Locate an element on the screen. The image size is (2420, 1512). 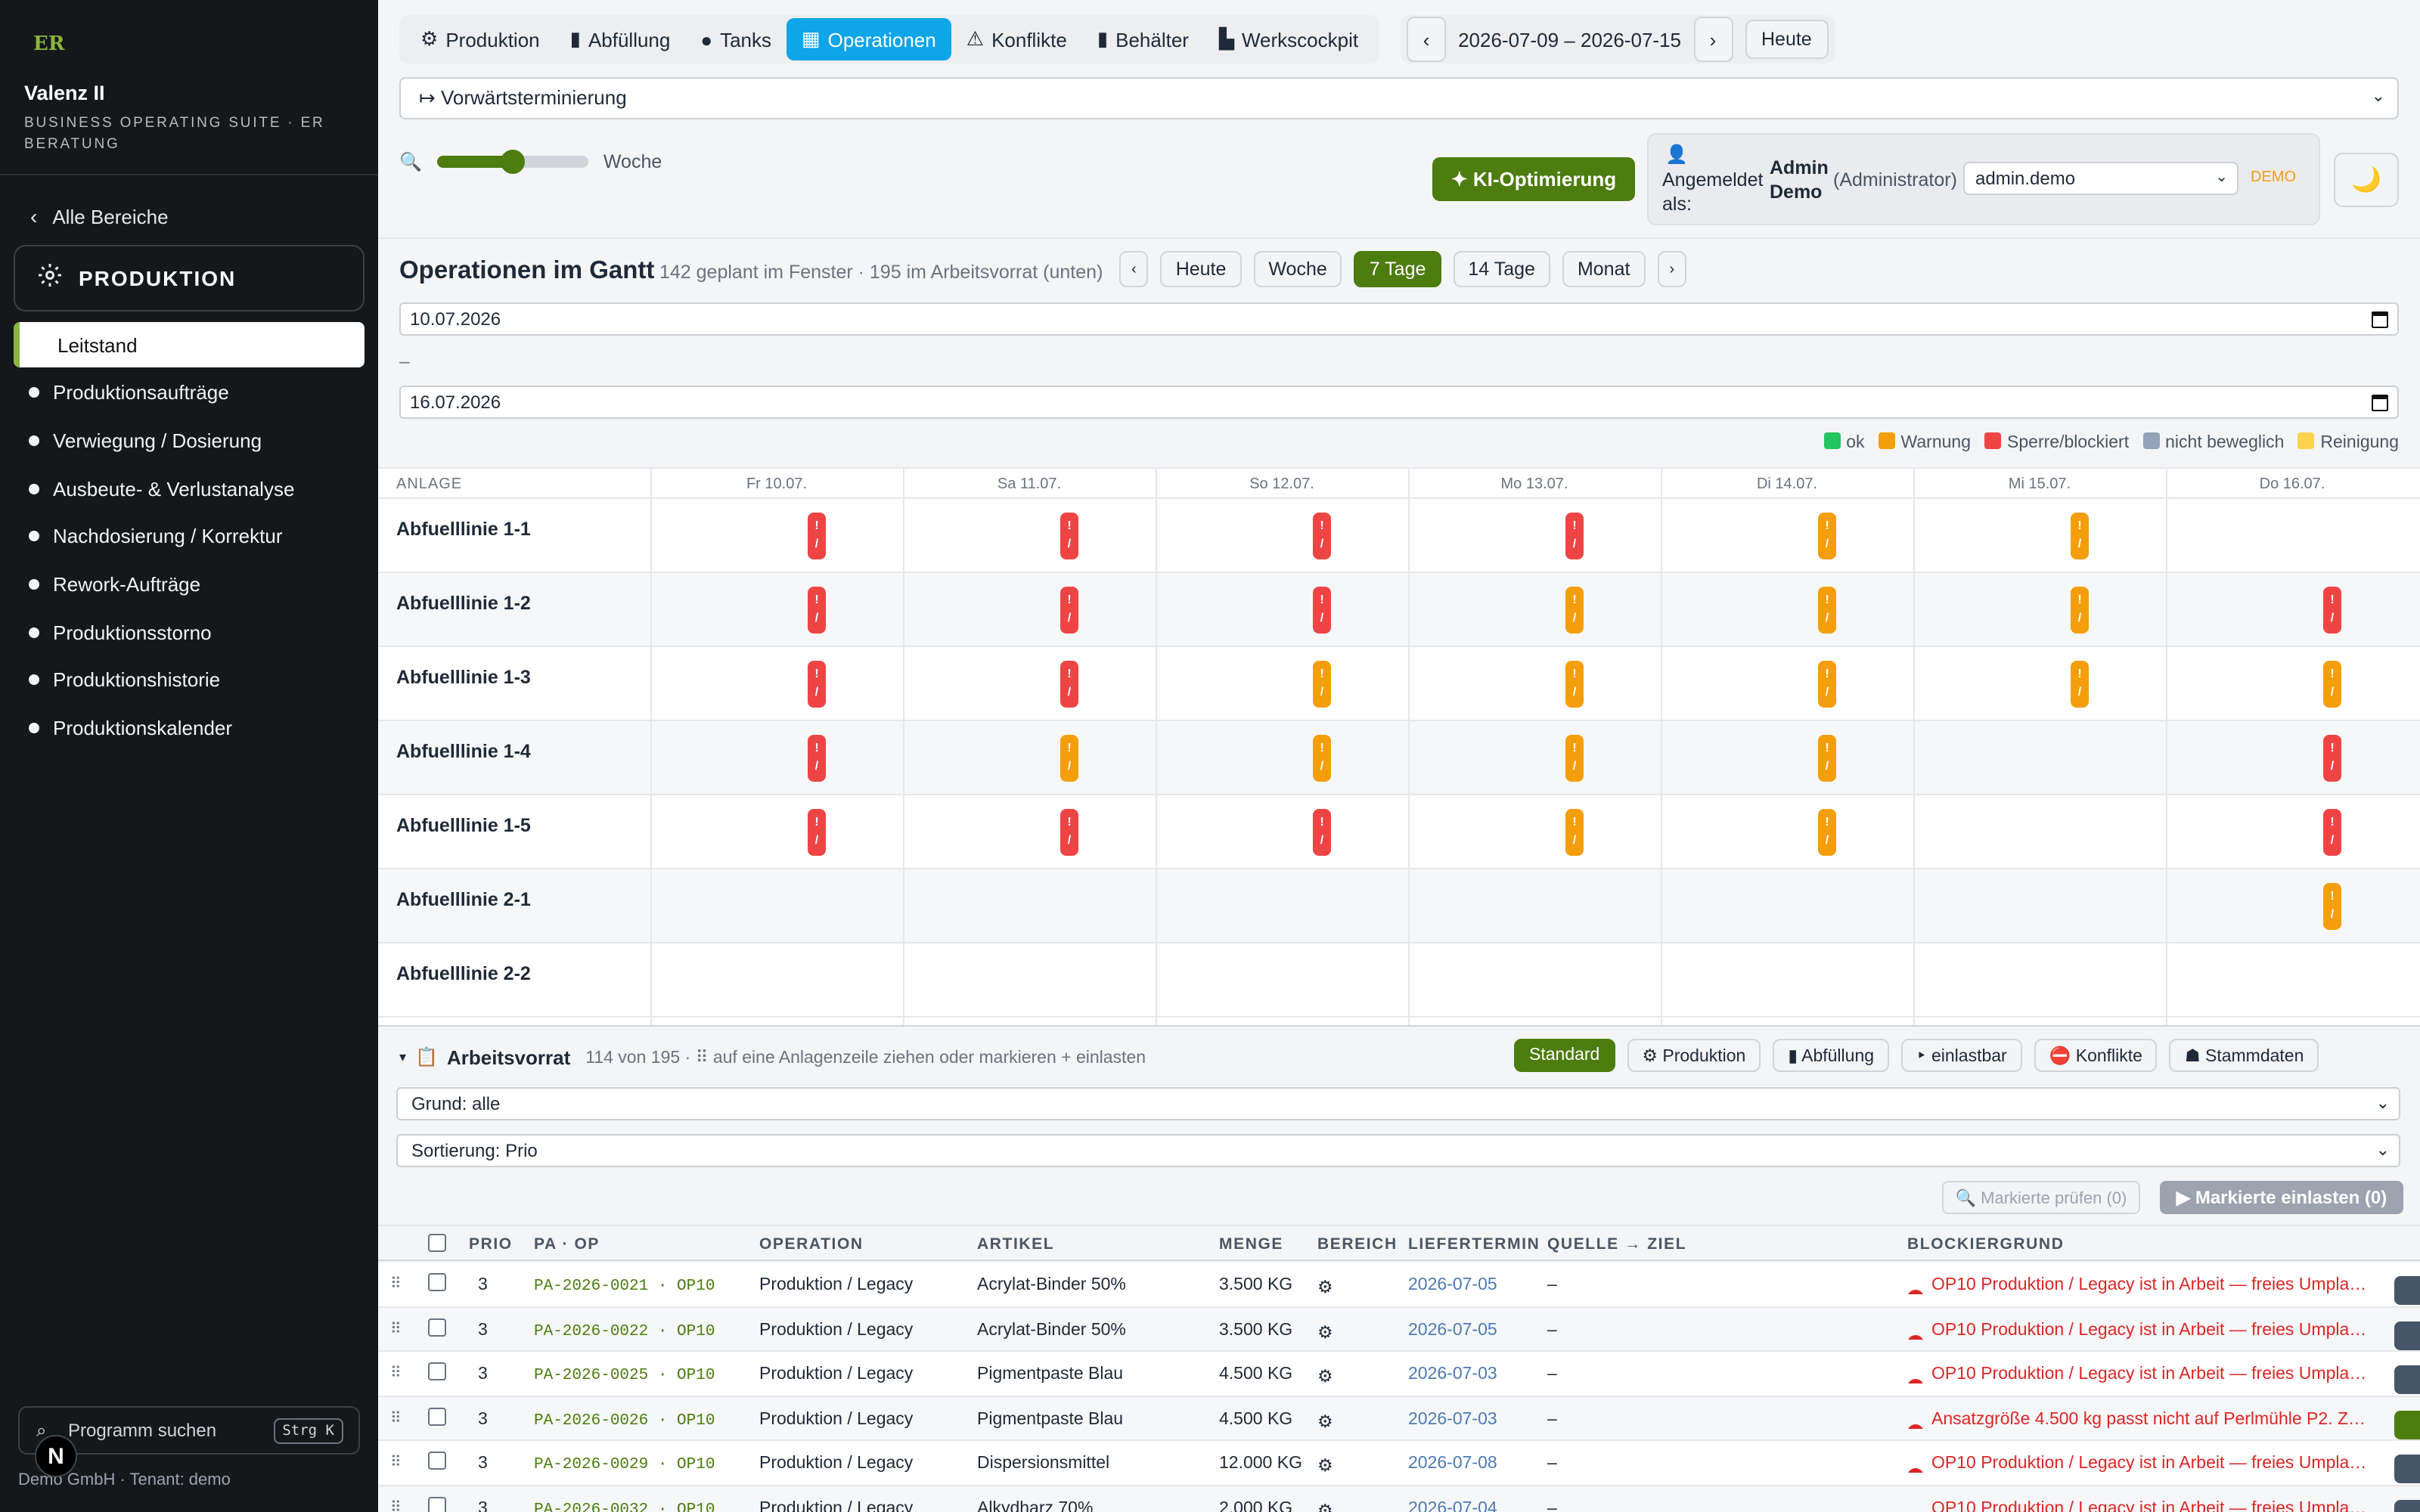
gantt-row: Abfuelllinie 2-2 is located at coordinates (1399, 980).